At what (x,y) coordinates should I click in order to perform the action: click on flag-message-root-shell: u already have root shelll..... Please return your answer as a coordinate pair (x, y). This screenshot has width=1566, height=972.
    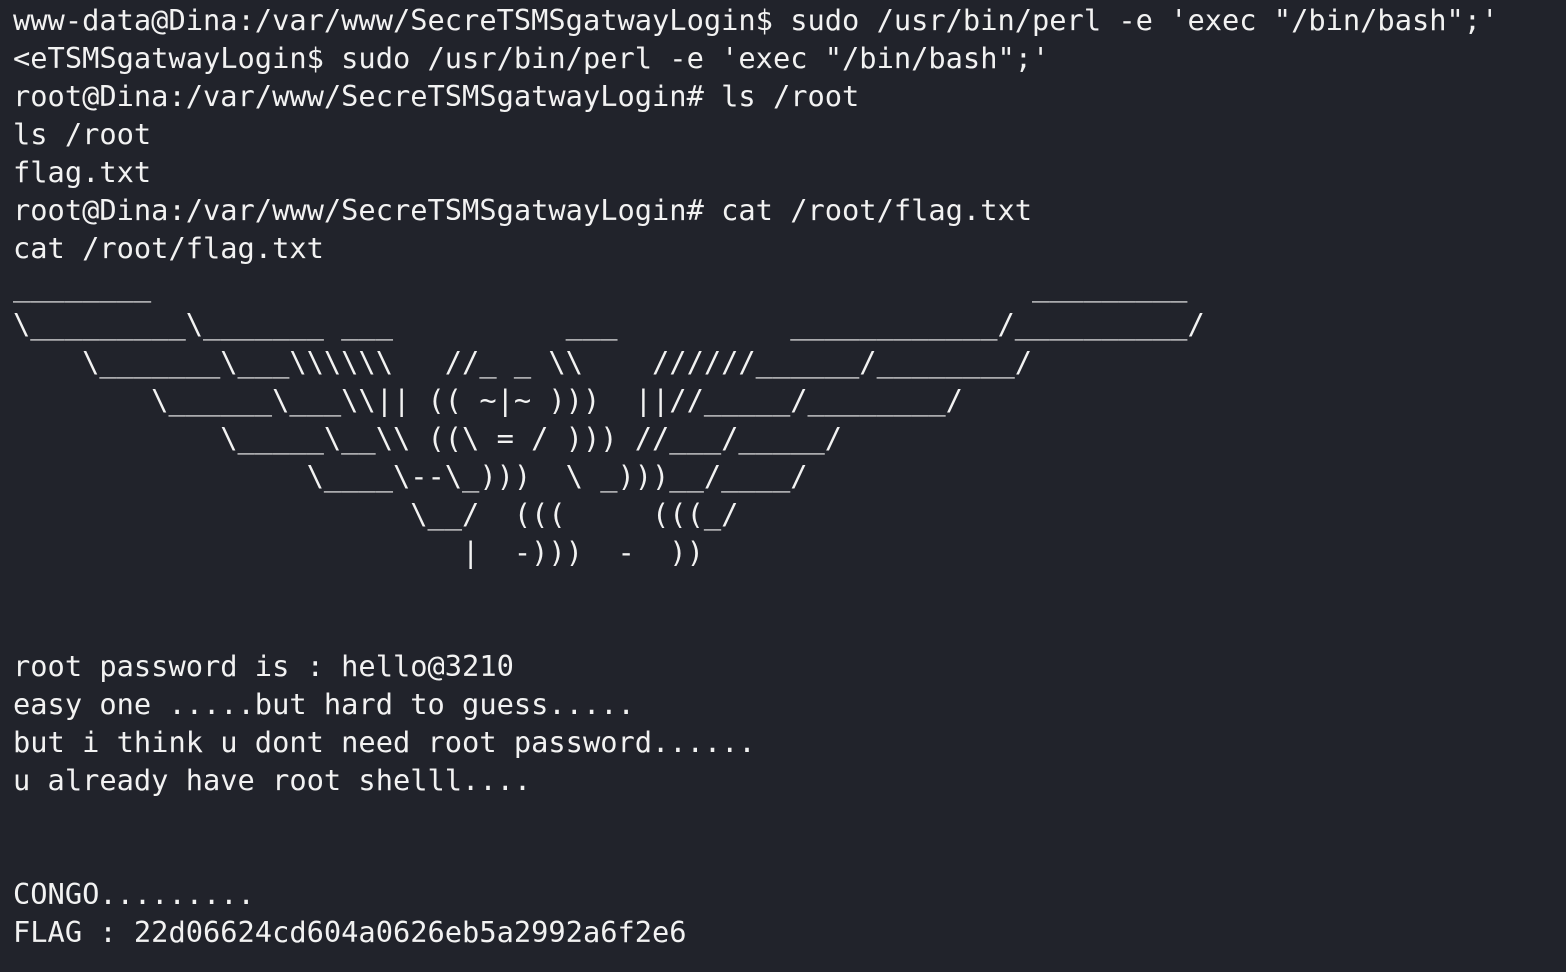
    Looking at the image, I should click on (272, 780).